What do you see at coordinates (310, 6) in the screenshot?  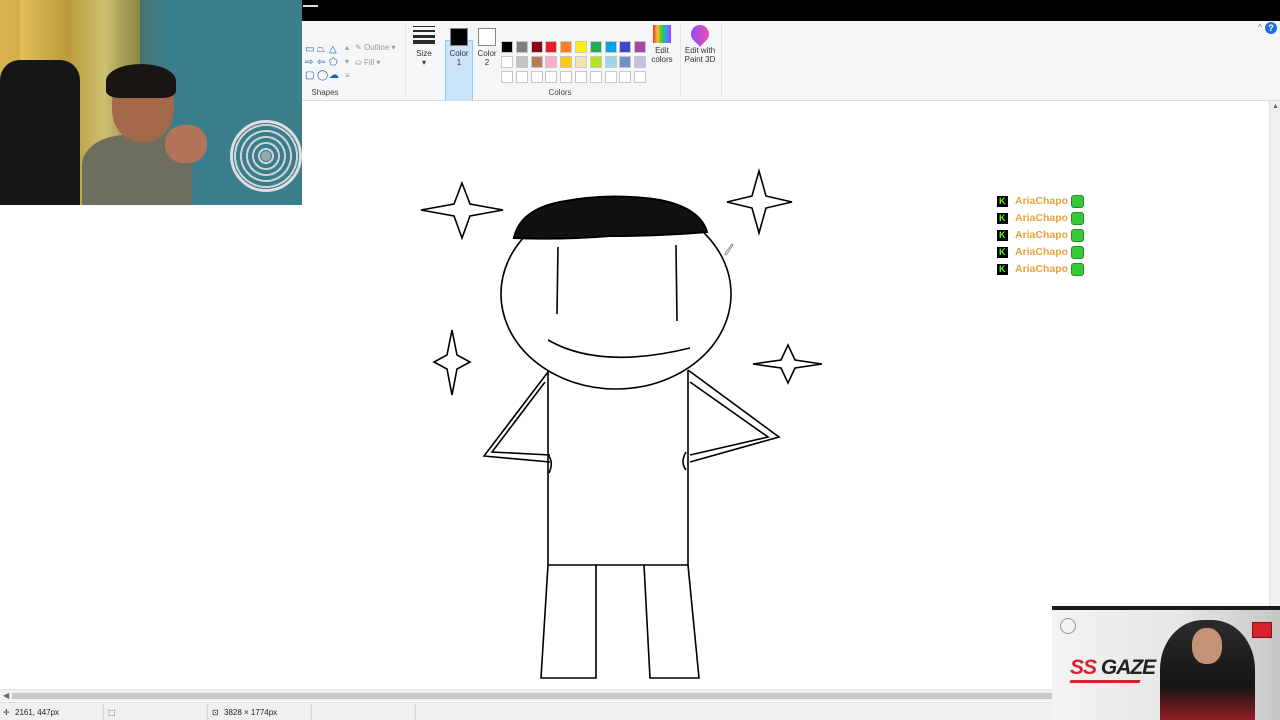 I see `minimize-dash-icon` at bounding box center [310, 6].